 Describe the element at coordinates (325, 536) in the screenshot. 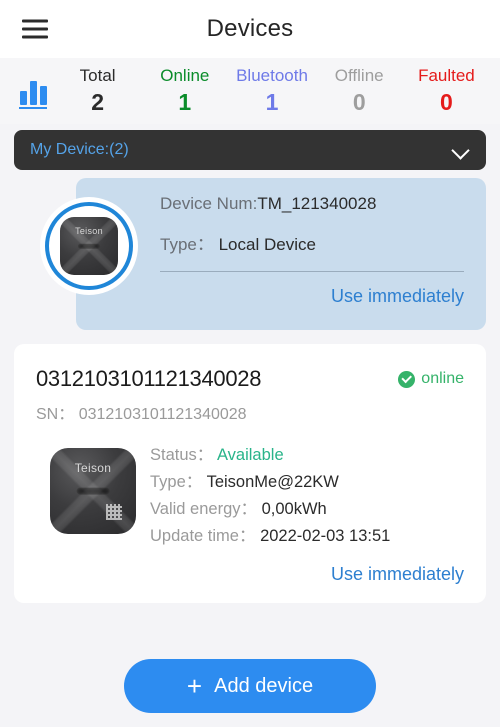

I see `info-value: 2022-02-03 13:51` at that location.